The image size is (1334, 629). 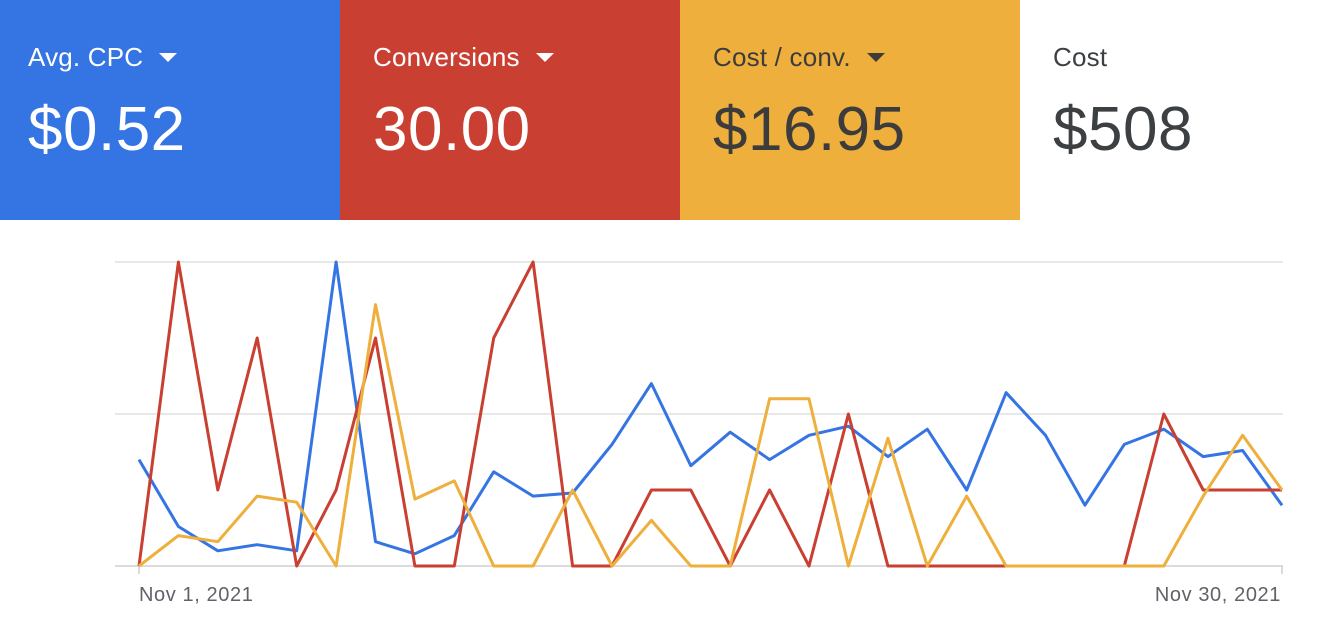 I want to click on metric-label: Avg. CPC, so click(x=184, y=57).